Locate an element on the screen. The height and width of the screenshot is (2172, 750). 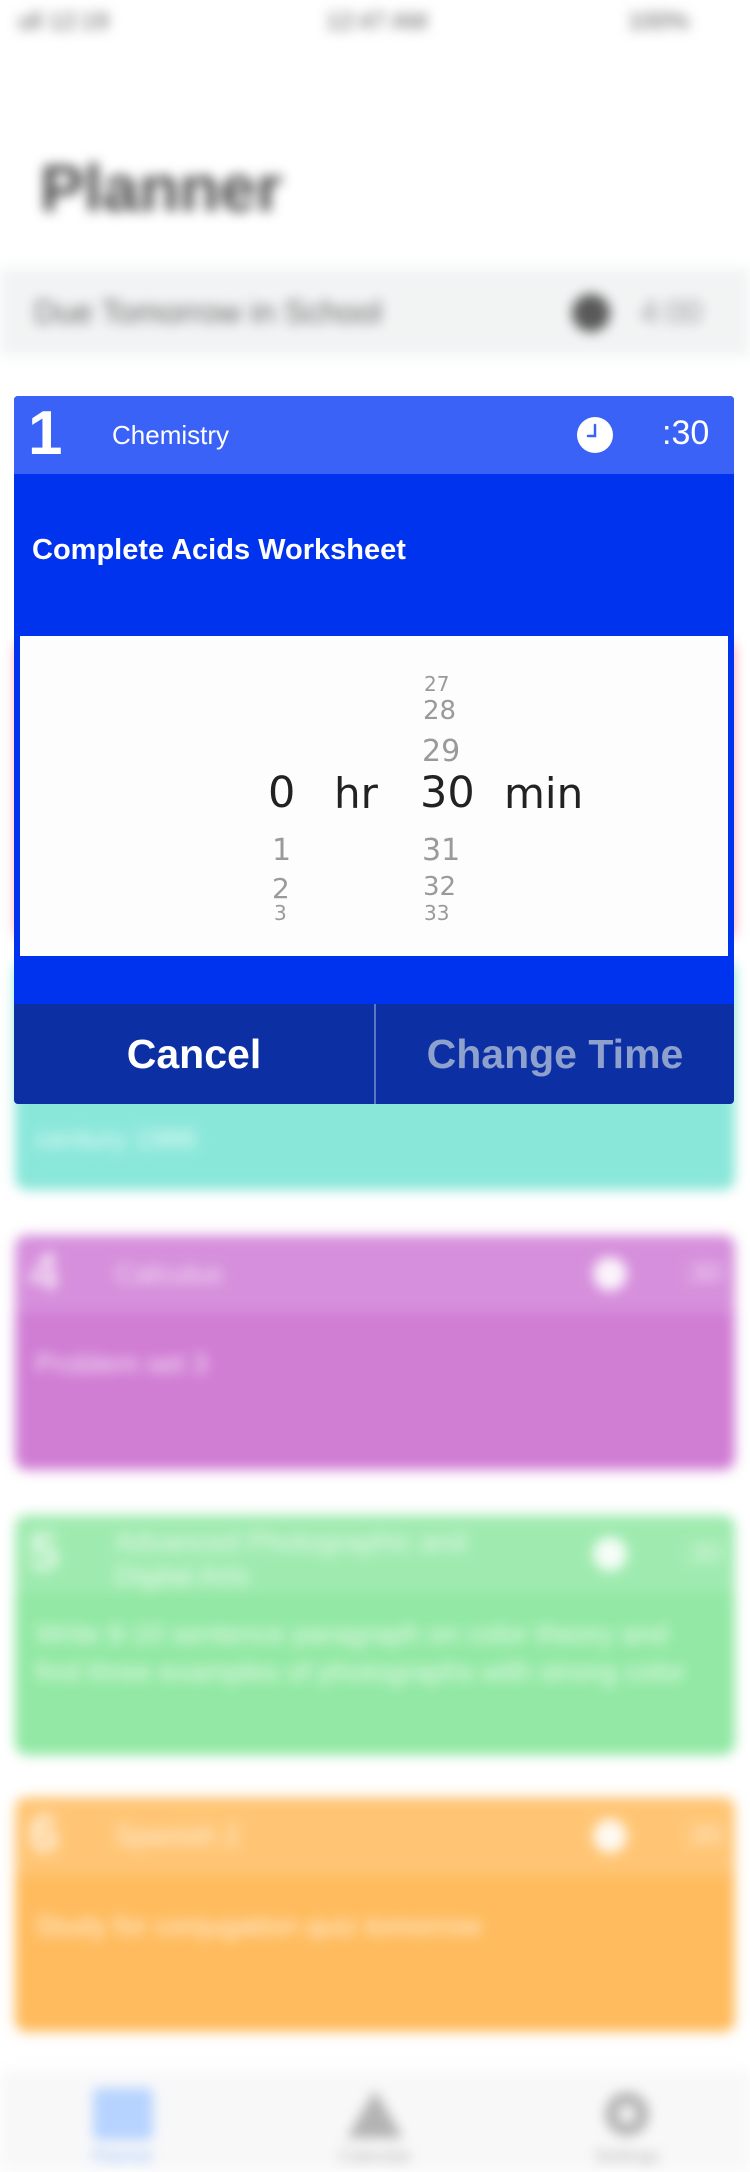
picker-minutes-option: 32 is located at coordinates (439, 887).